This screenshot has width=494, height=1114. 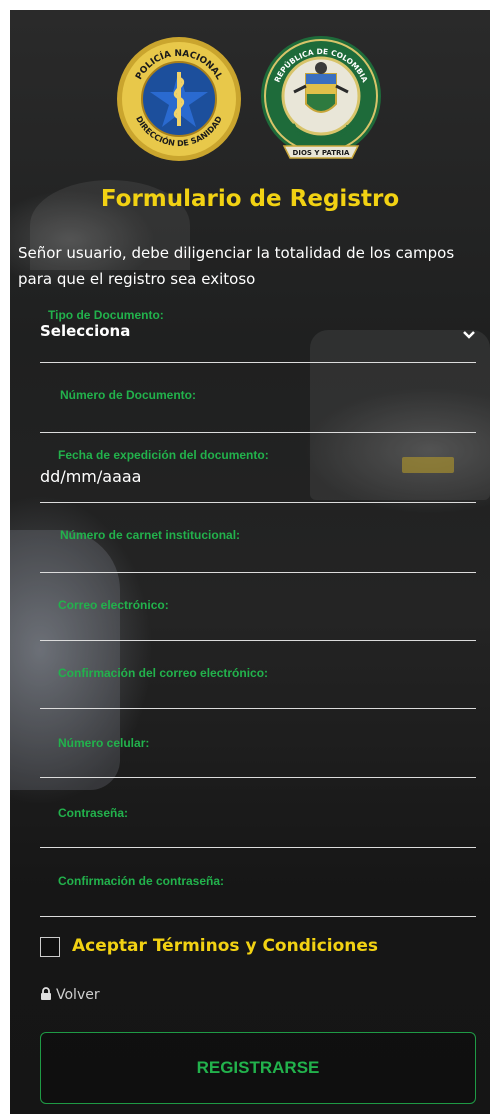 I want to click on page-title: Formulario de Registro, so click(x=250, y=199).